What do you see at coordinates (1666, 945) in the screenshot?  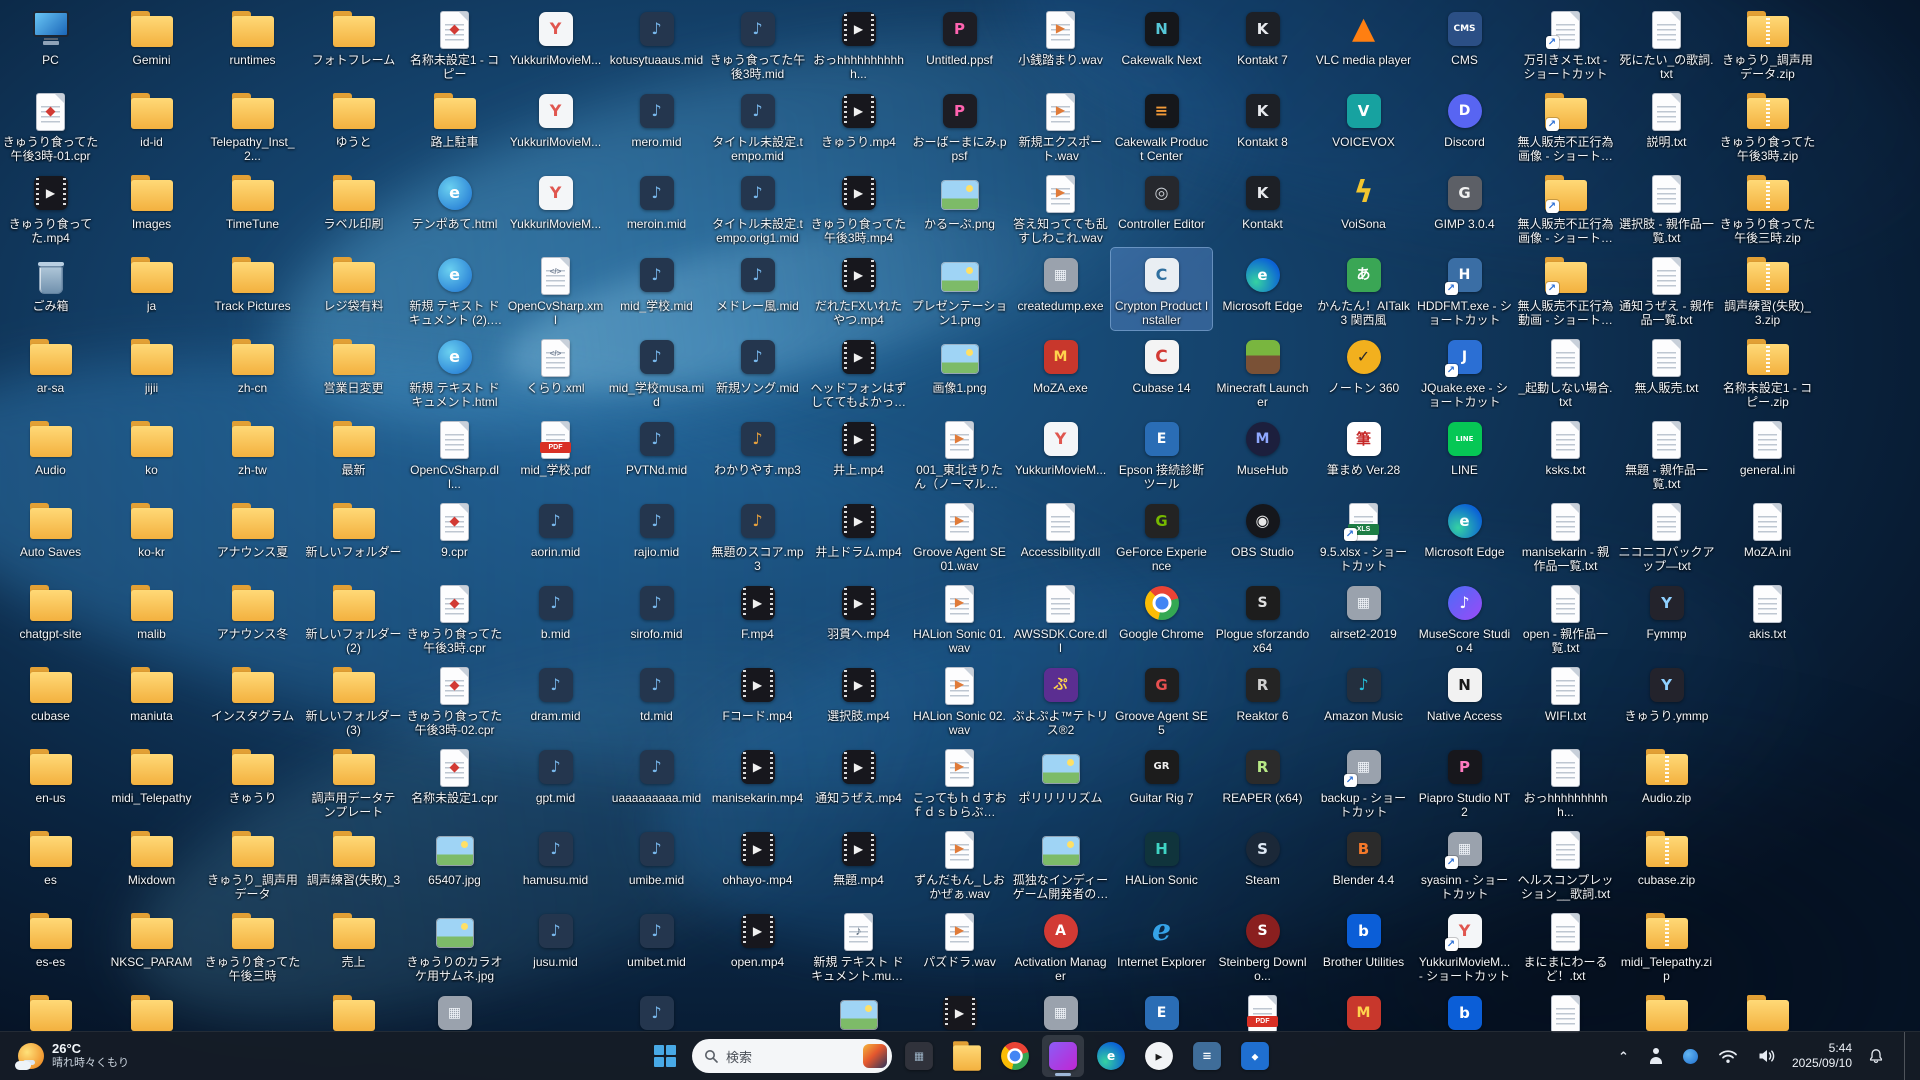 I see `desktop-icon: midi_Telepathy.zip` at bounding box center [1666, 945].